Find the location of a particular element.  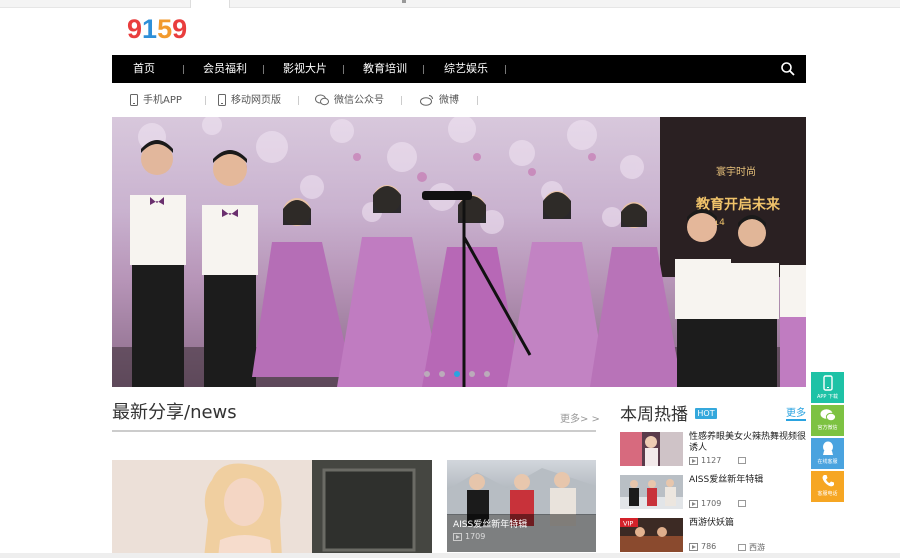

latest-section-title: 最新分享/news is located at coordinates (174, 412).